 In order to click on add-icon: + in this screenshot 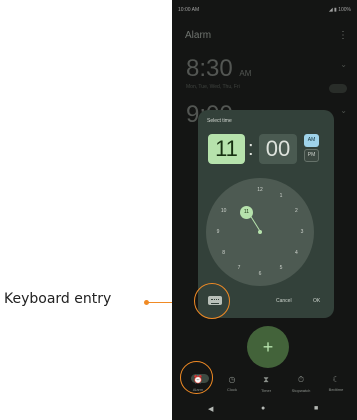, I will do `click(268, 347)`.